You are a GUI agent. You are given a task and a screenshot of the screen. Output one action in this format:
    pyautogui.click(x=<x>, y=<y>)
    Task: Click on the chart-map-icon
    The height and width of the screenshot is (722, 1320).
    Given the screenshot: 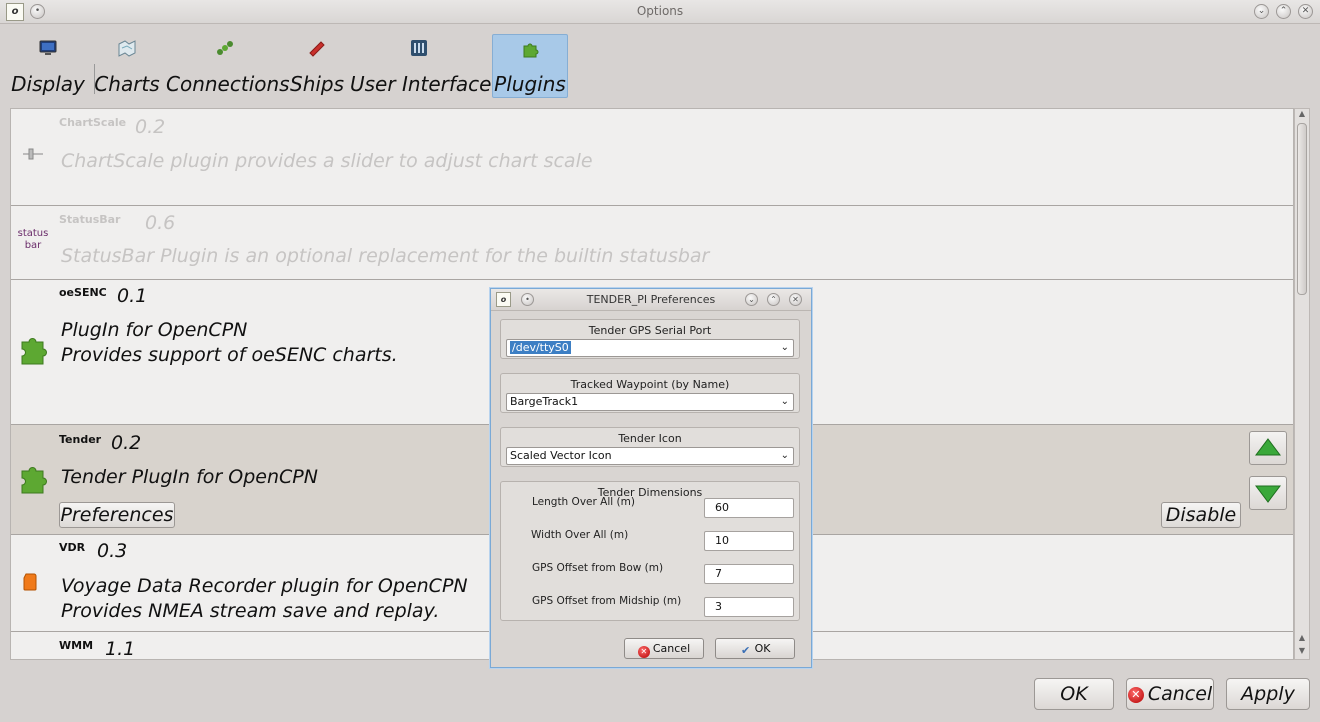 What is the action you would take?
    pyautogui.click(x=127, y=48)
    